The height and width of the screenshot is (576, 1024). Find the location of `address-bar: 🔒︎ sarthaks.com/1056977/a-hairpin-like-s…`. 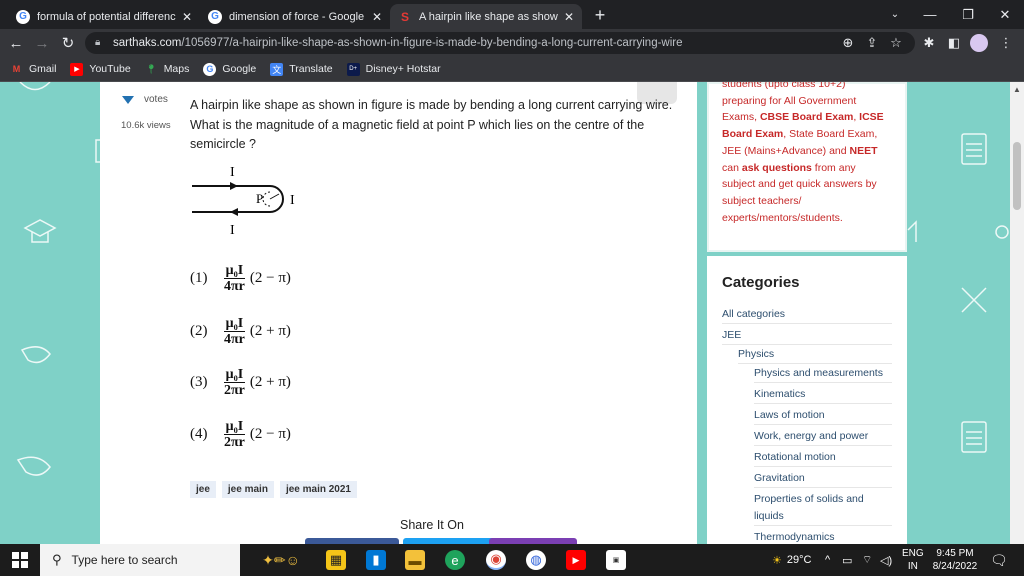

address-bar: 🔒︎ sarthaks.com/1056977/a-hairpin-like-s… is located at coordinates (500, 43).